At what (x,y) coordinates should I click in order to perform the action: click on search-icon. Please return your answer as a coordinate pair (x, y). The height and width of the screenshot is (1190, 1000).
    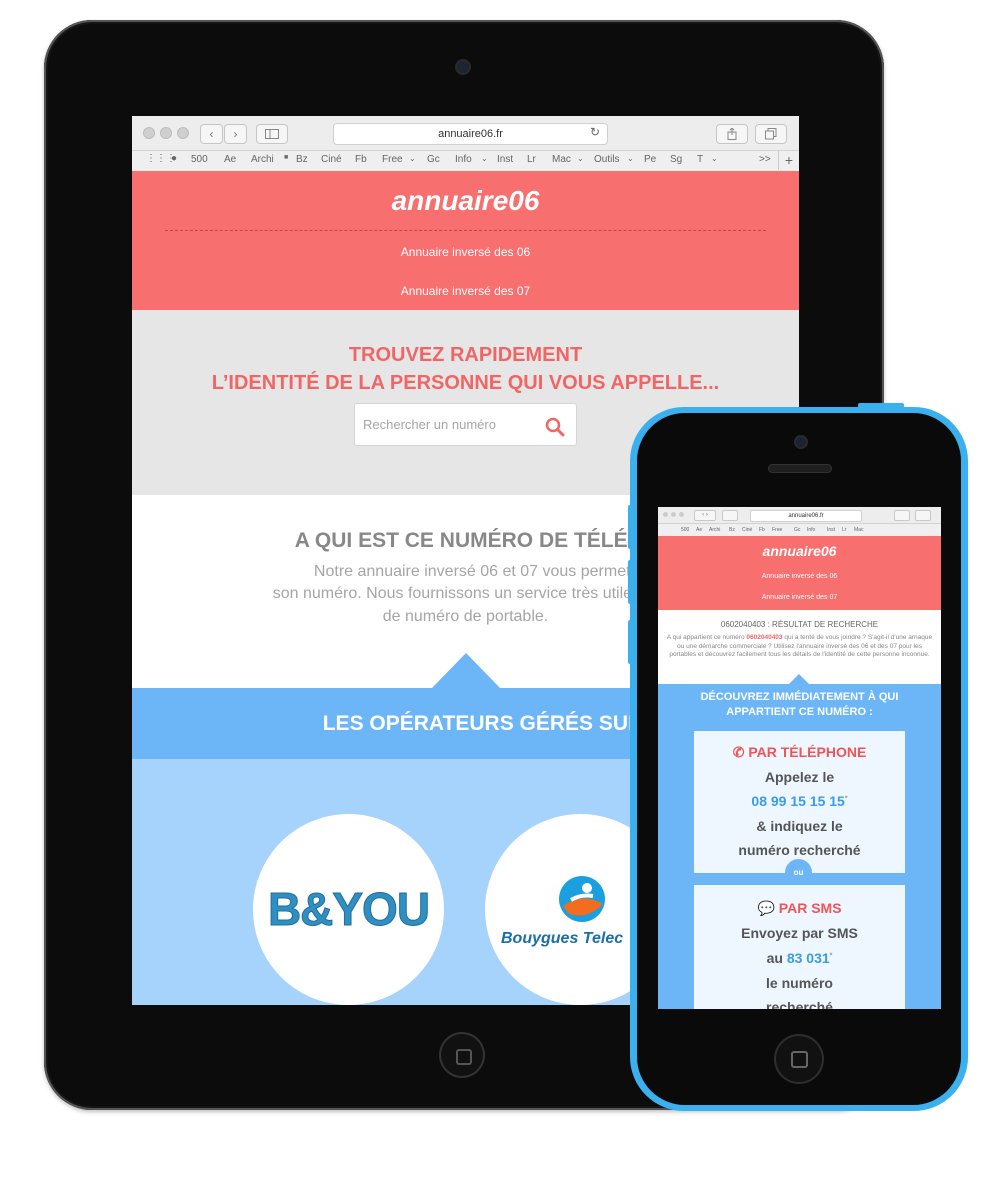
    Looking at the image, I should click on (555, 427).